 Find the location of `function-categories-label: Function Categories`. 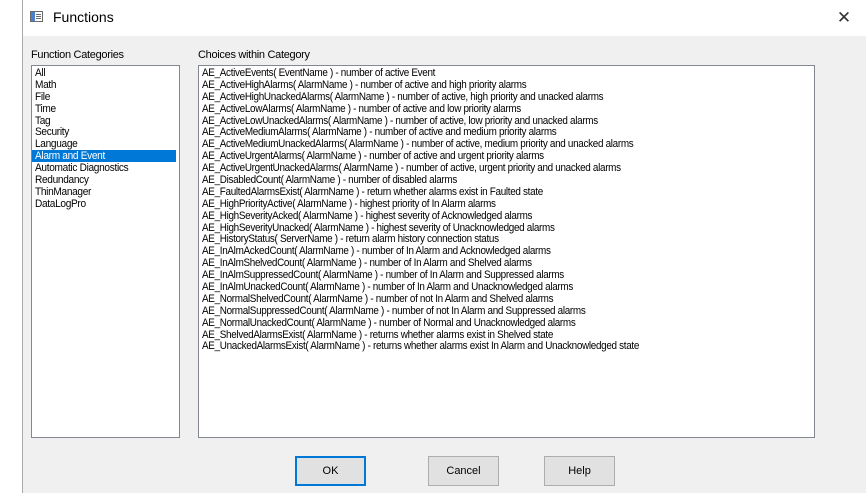

function-categories-label: Function Categories is located at coordinates (77, 55).